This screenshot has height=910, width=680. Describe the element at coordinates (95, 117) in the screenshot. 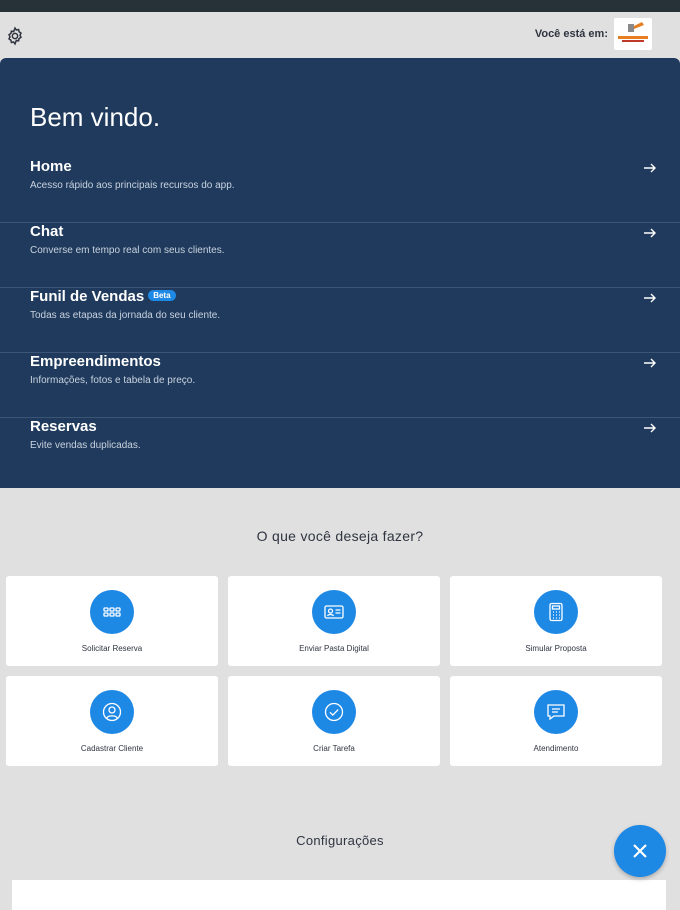

I see `welcome-title: Bem vindo.` at that location.